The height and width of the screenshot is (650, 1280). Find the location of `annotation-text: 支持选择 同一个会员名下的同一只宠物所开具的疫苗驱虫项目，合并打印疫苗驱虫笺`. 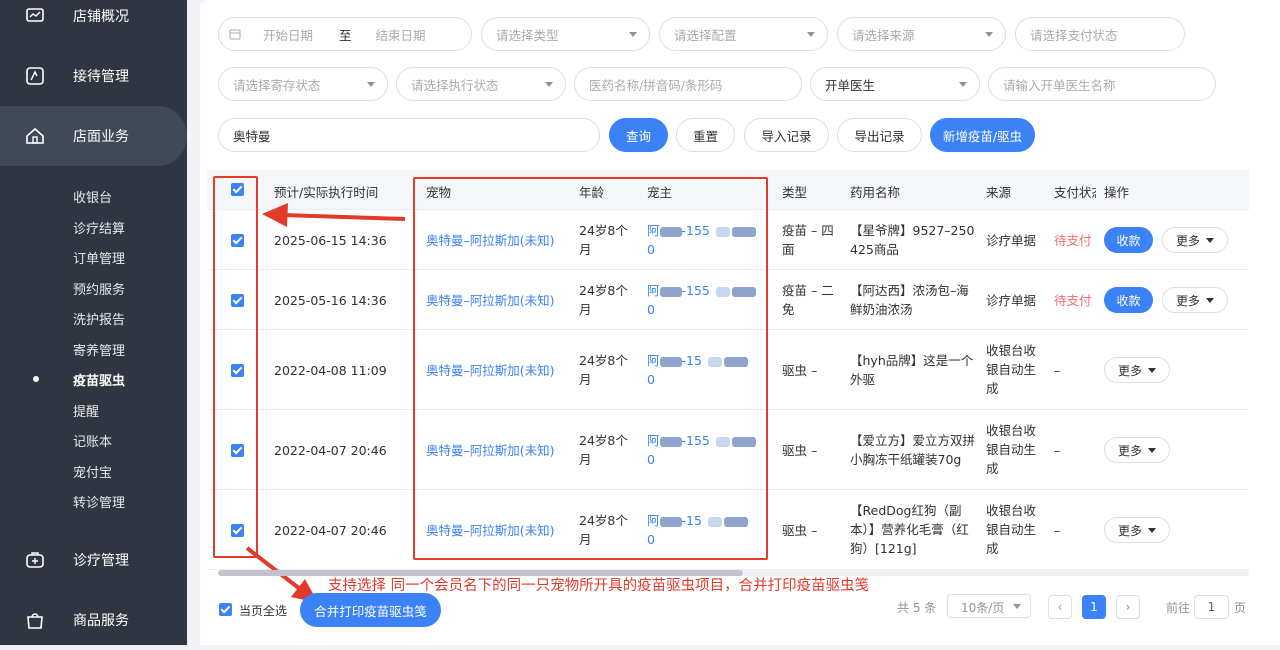

annotation-text: 支持选择 同一个会员名下的同一只宠物所开具的疫苗驱虫项目，合并打印疫苗驱虫笺 is located at coordinates (599, 586).